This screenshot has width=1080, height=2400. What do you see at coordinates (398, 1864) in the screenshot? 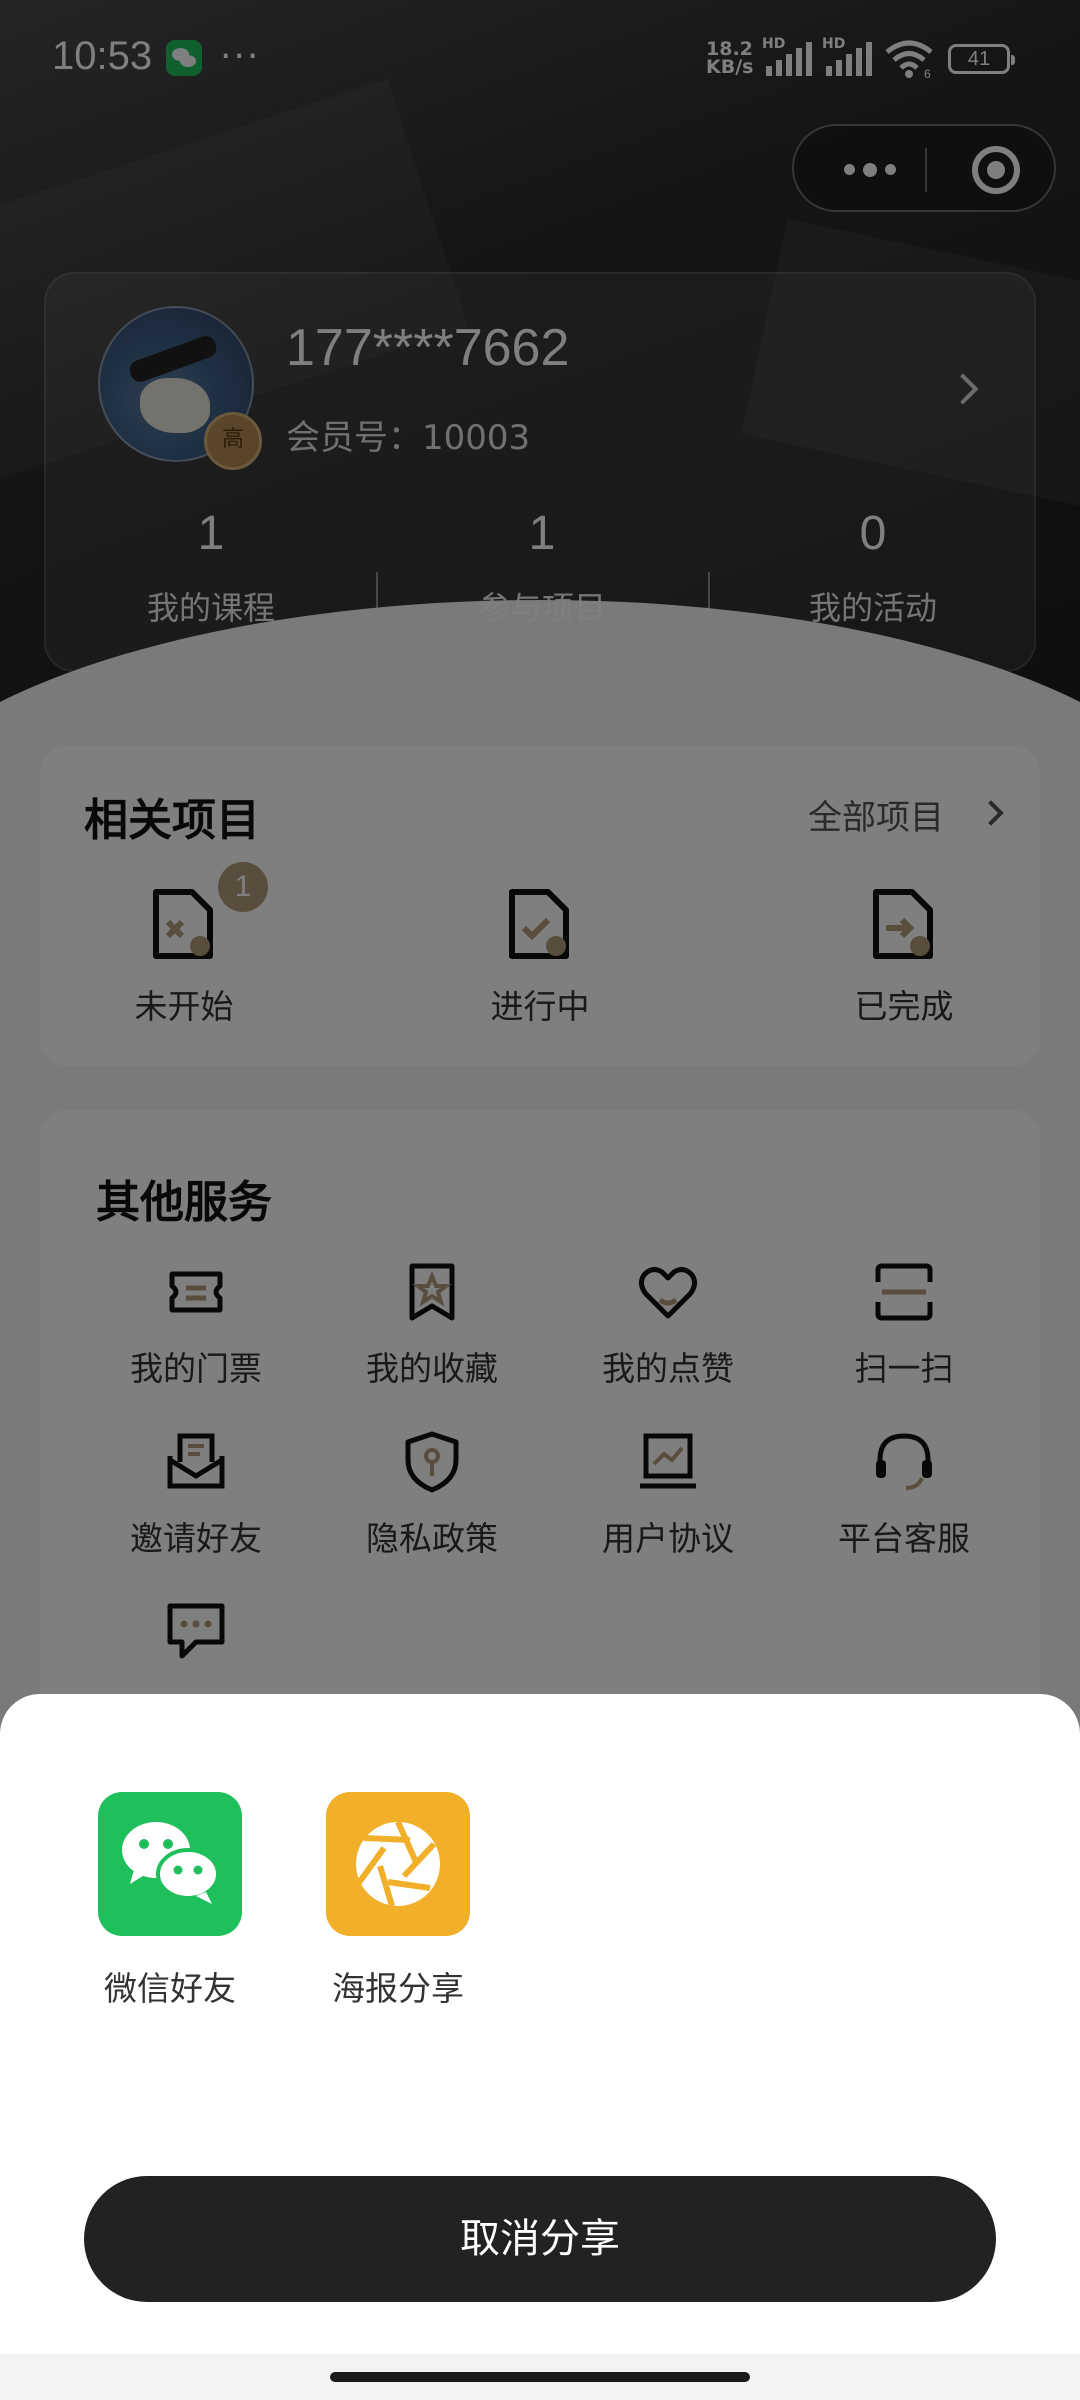
I see `aperture-icon` at bounding box center [398, 1864].